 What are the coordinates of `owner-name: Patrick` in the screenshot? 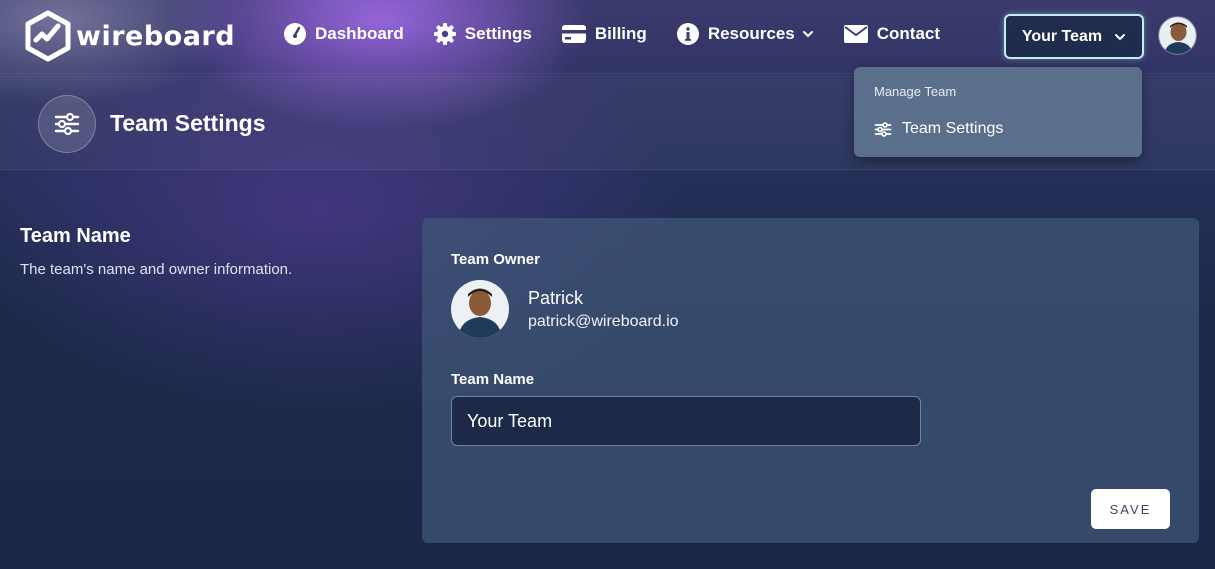 It's located at (556, 298).